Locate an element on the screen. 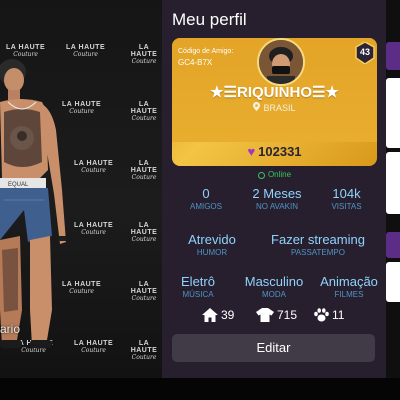 The width and height of the screenshot is (400, 400). location-pin-icon is located at coordinates (257, 106).